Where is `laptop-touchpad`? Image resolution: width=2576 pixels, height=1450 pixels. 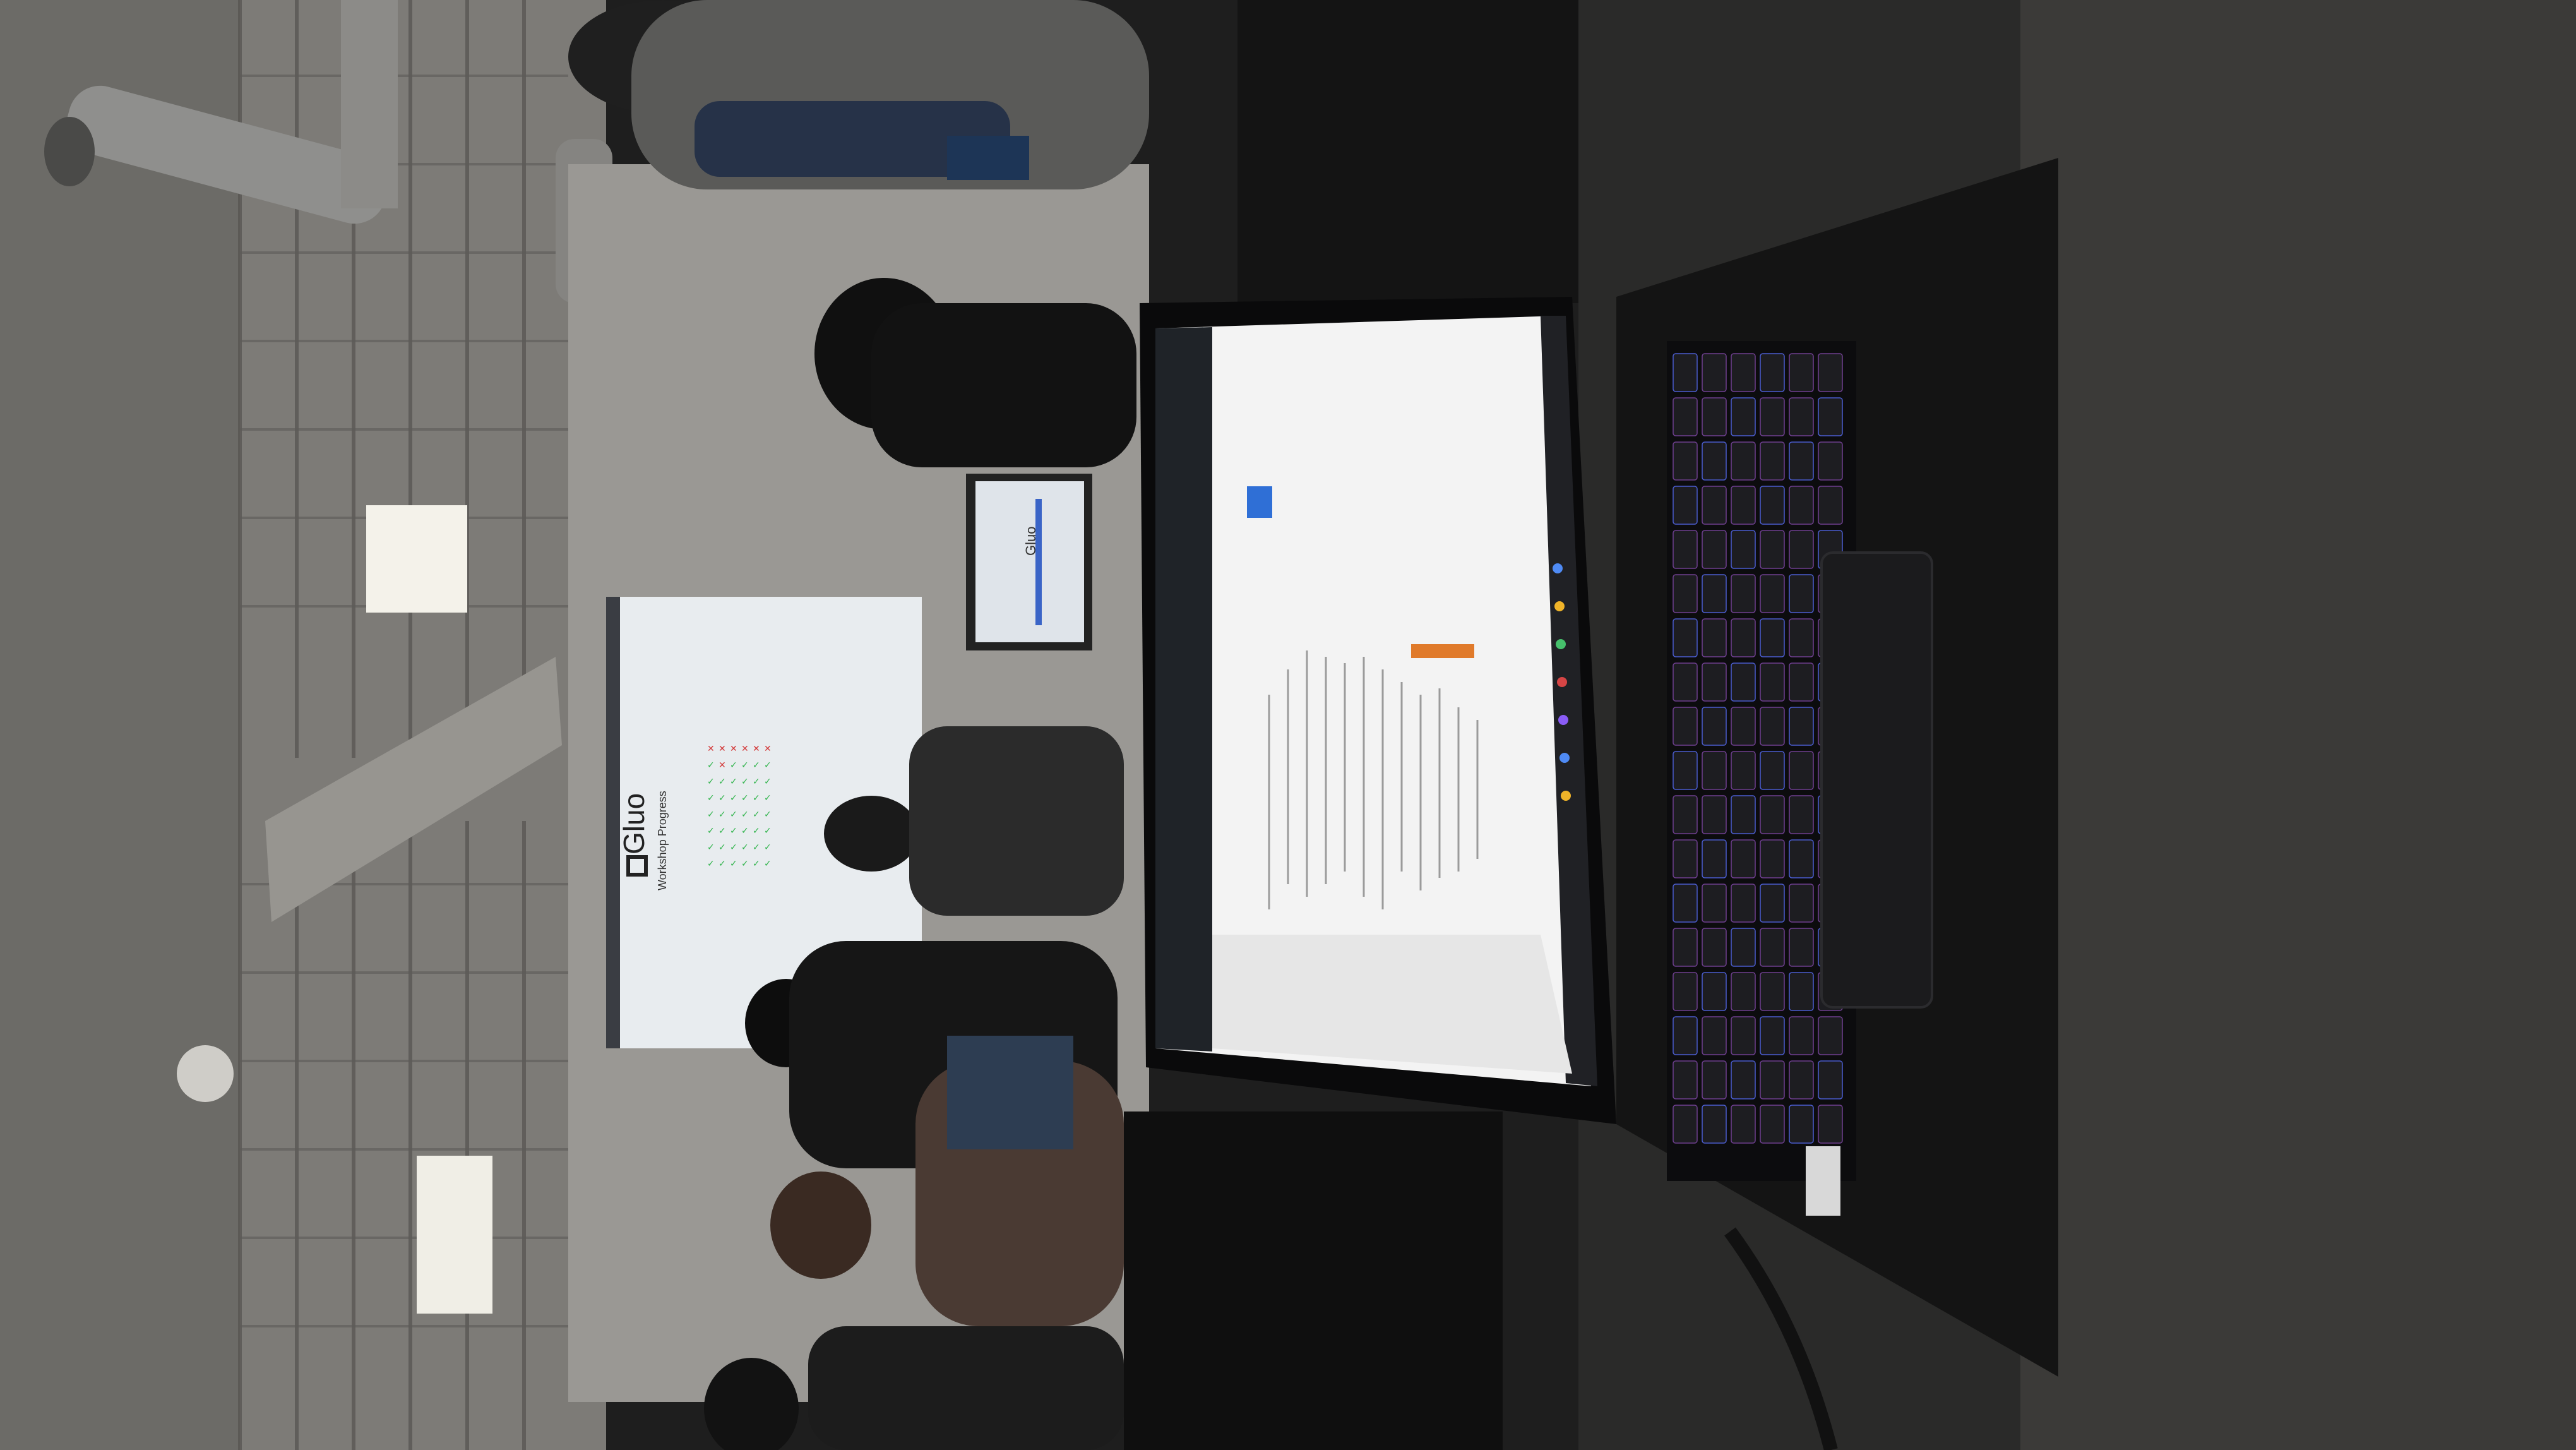 laptop-touchpad is located at coordinates (1876, 780).